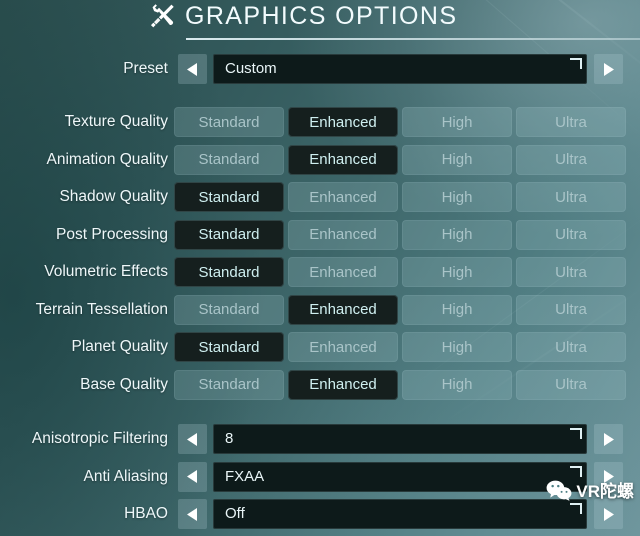 This screenshot has height=536, width=640. What do you see at coordinates (162, 16) in the screenshot?
I see `tools-icon` at bounding box center [162, 16].